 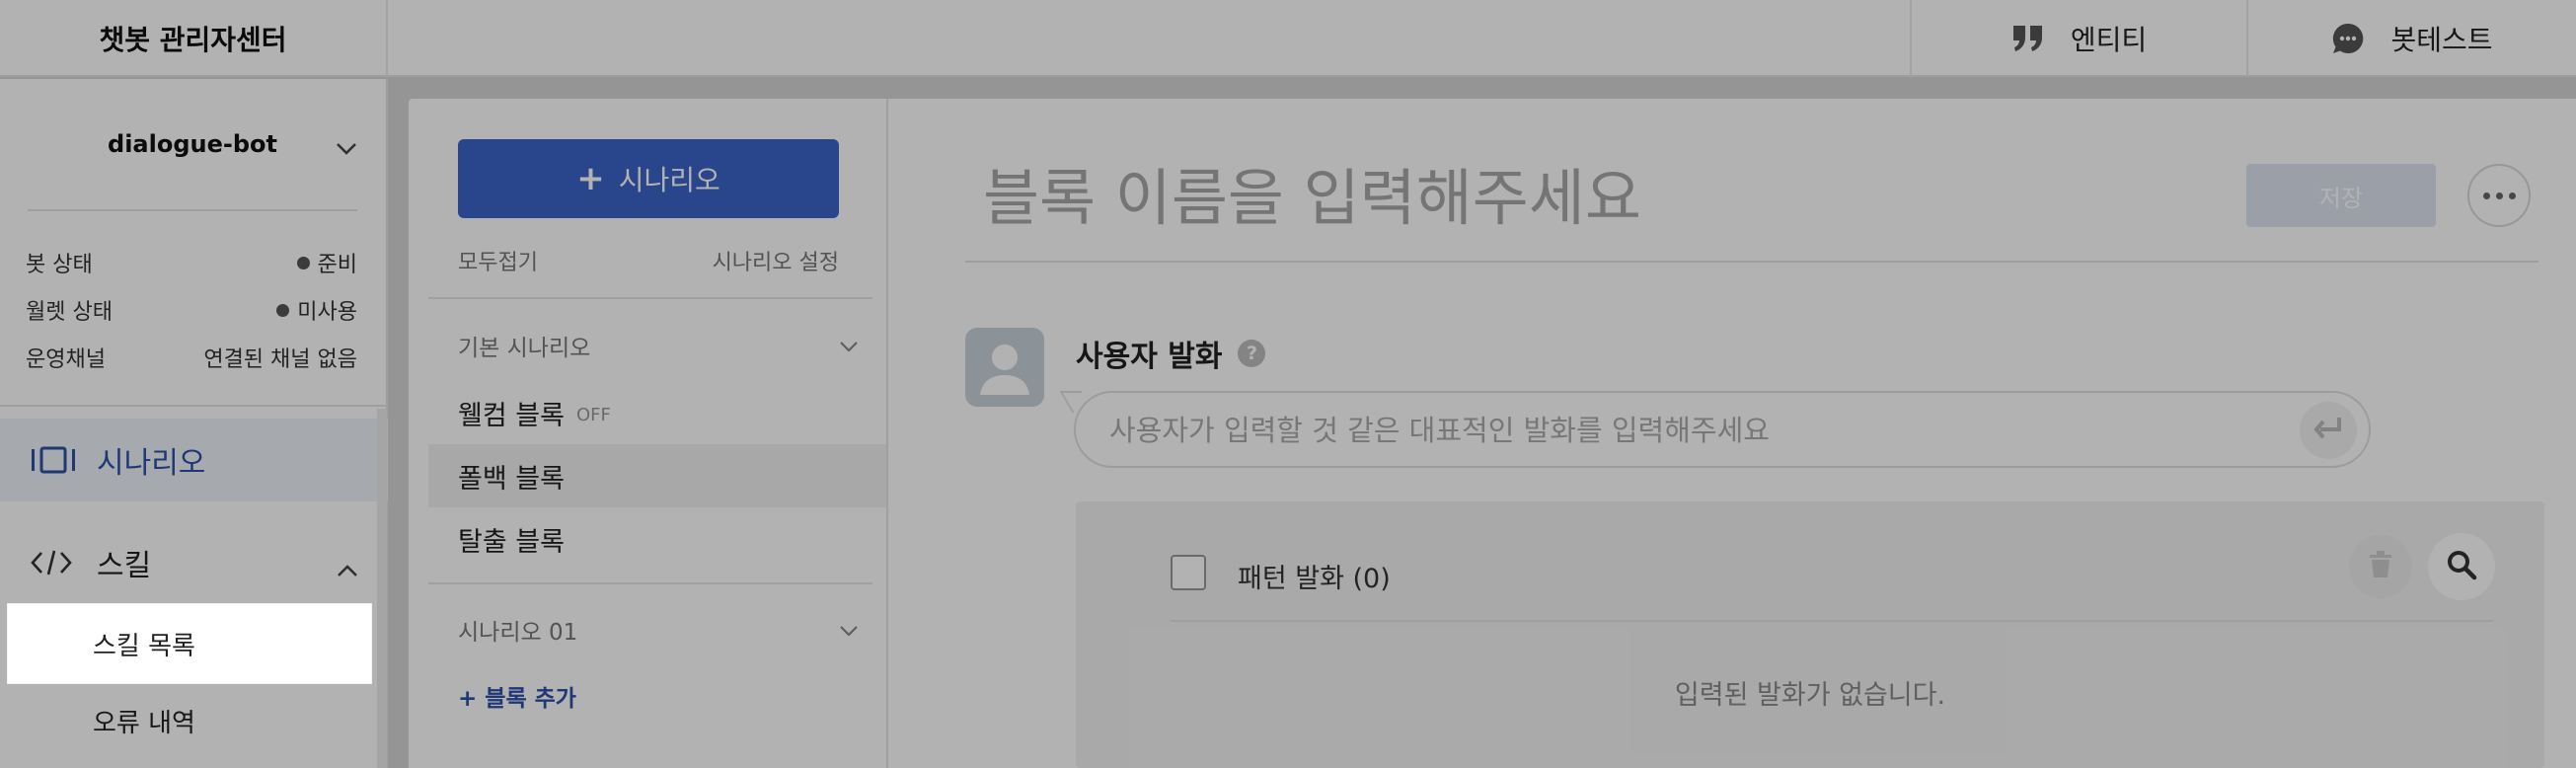 I want to click on chevron-up-icon, so click(x=347, y=568).